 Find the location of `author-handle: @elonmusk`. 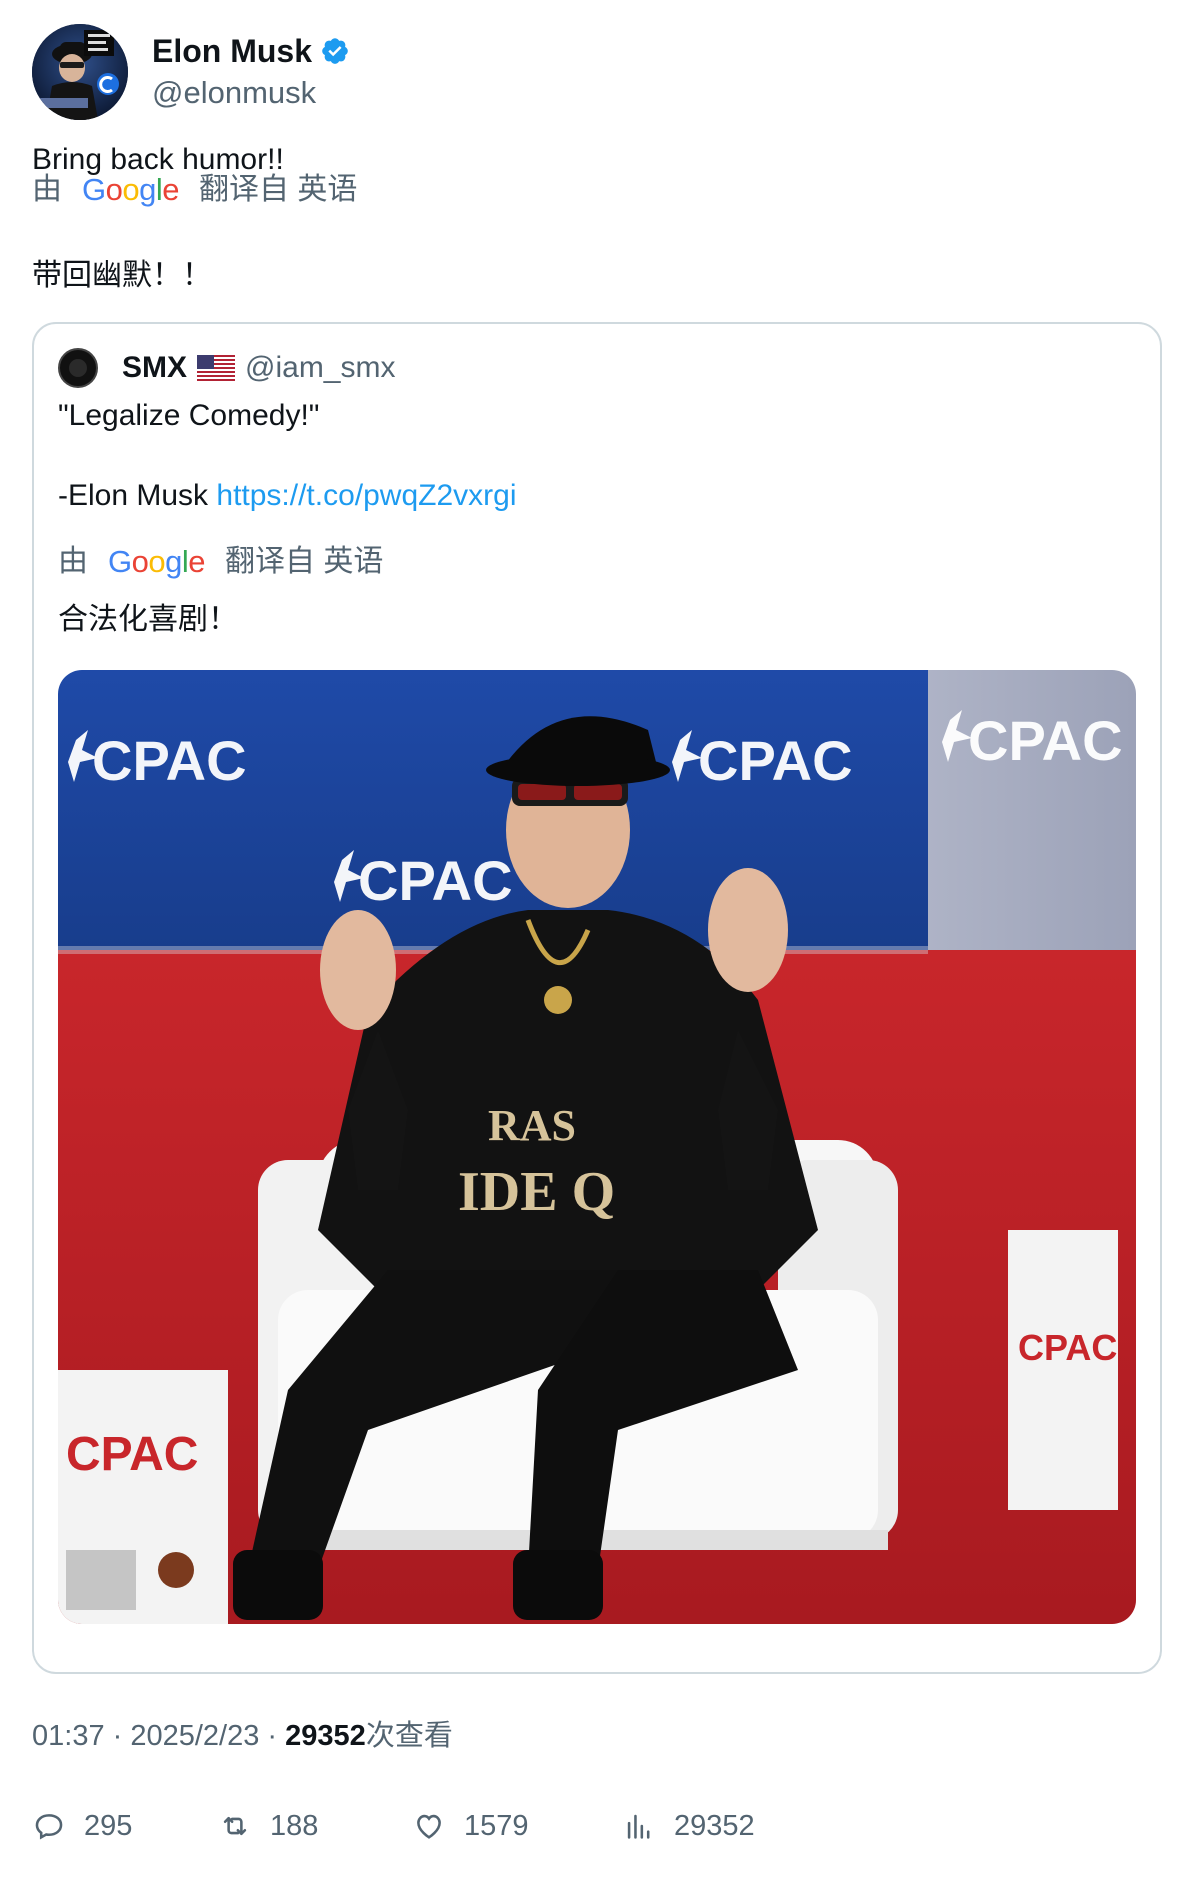

author-handle: @elonmusk is located at coordinates (251, 93).